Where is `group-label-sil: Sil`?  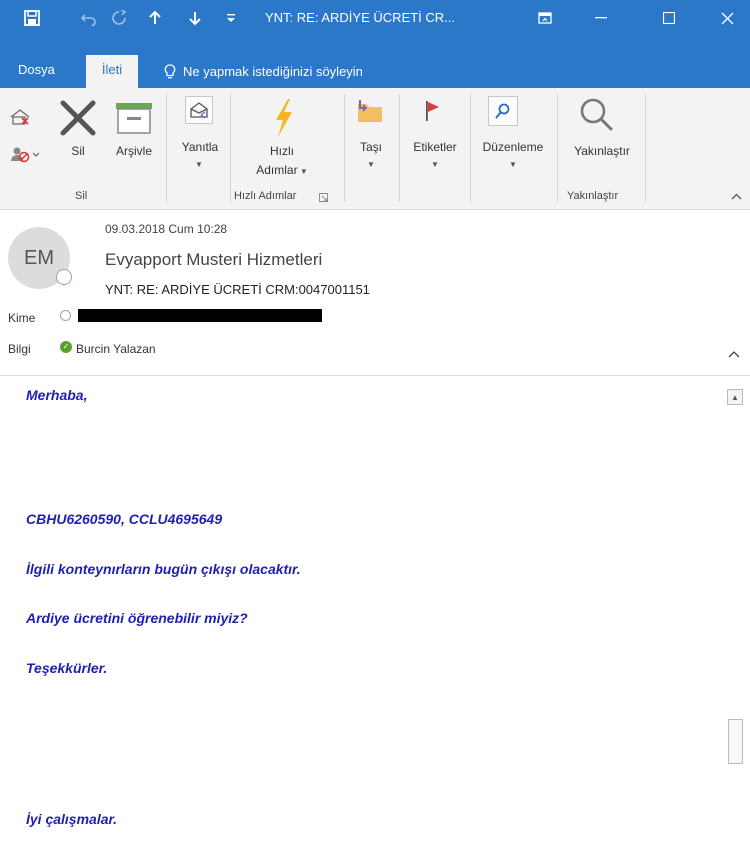 group-label-sil: Sil is located at coordinates (81, 196).